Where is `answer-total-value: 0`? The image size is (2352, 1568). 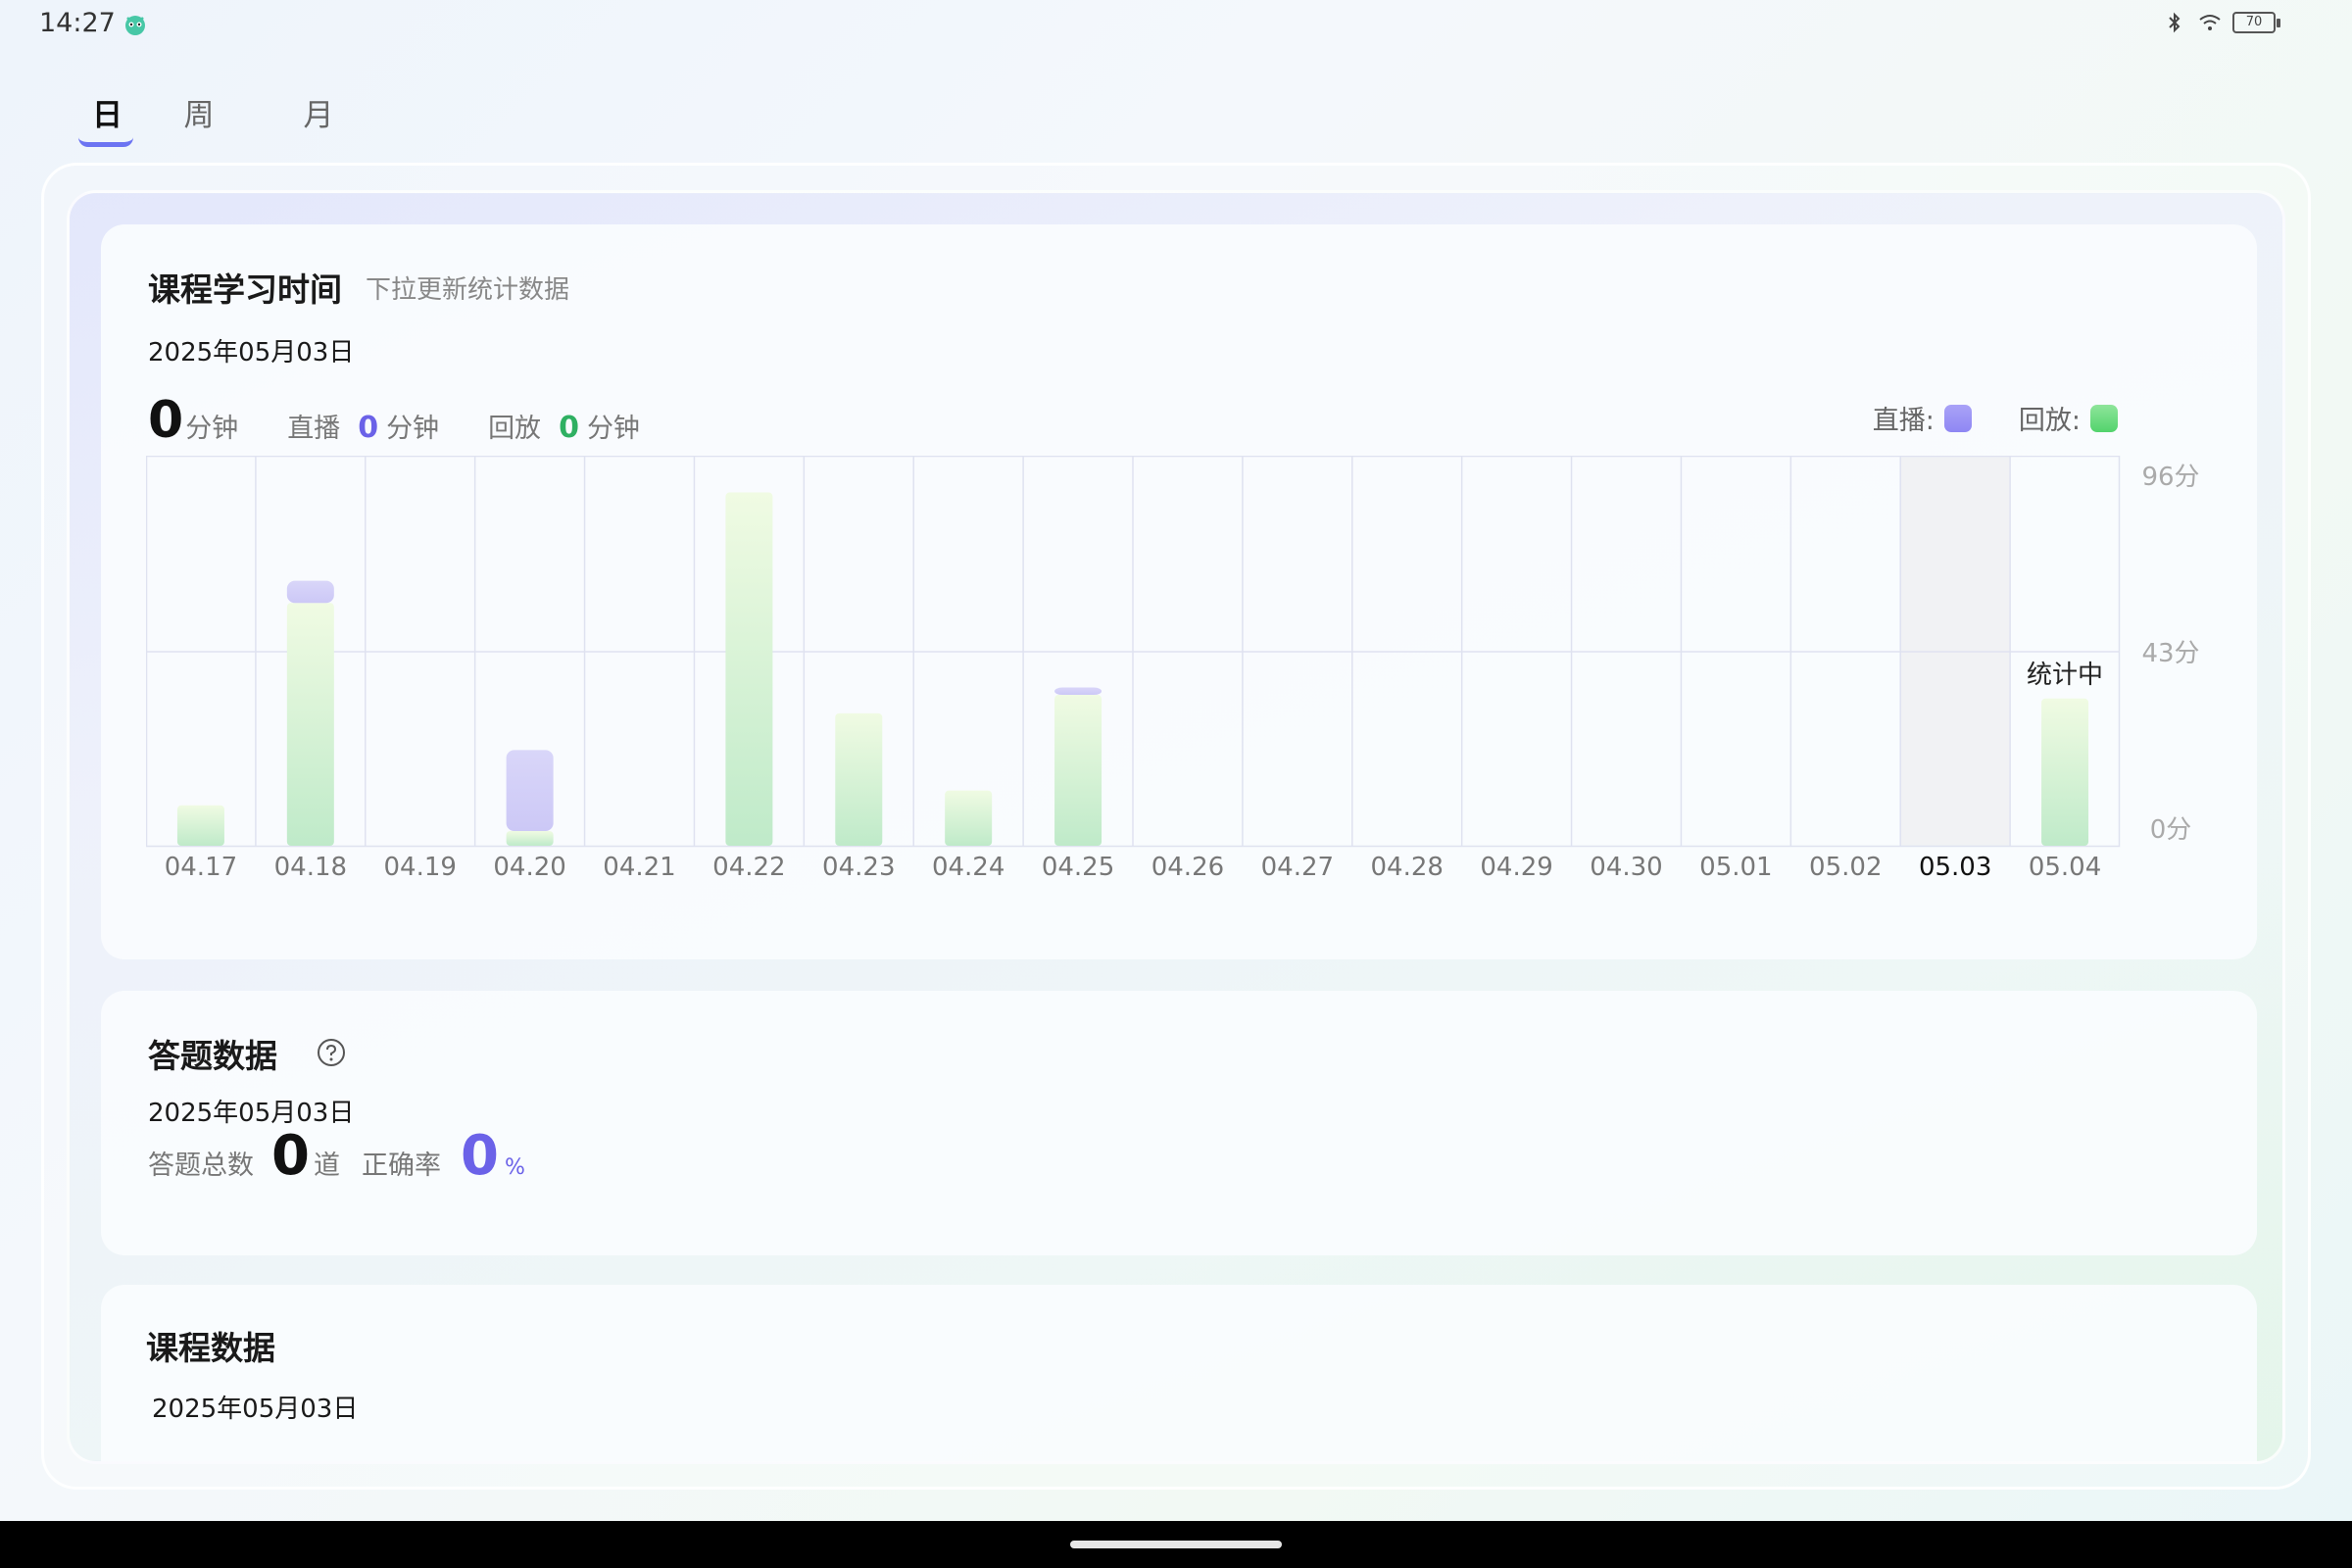
answer-total-value: 0 is located at coordinates (290, 1156).